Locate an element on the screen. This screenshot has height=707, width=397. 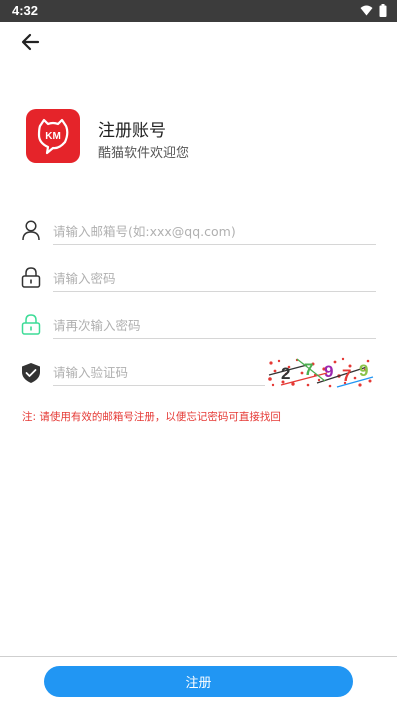
captcha-input is located at coordinates (159, 372).